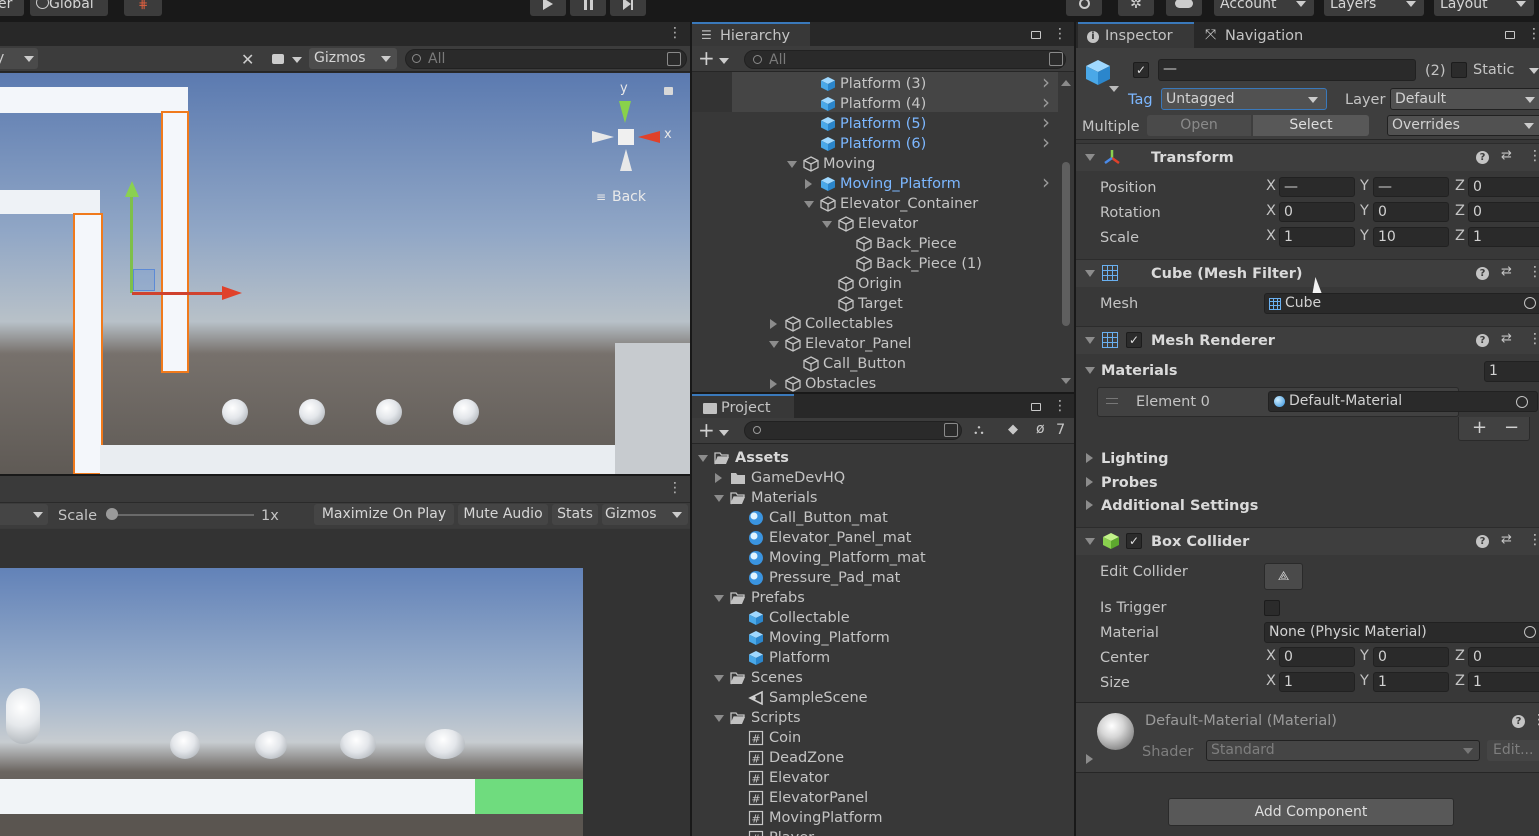 The image size is (1539, 836). What do you see at coordinates (1307, 273) in the screenshot?
I see `mesh-filter-header` at bounding box center [1307, 273].